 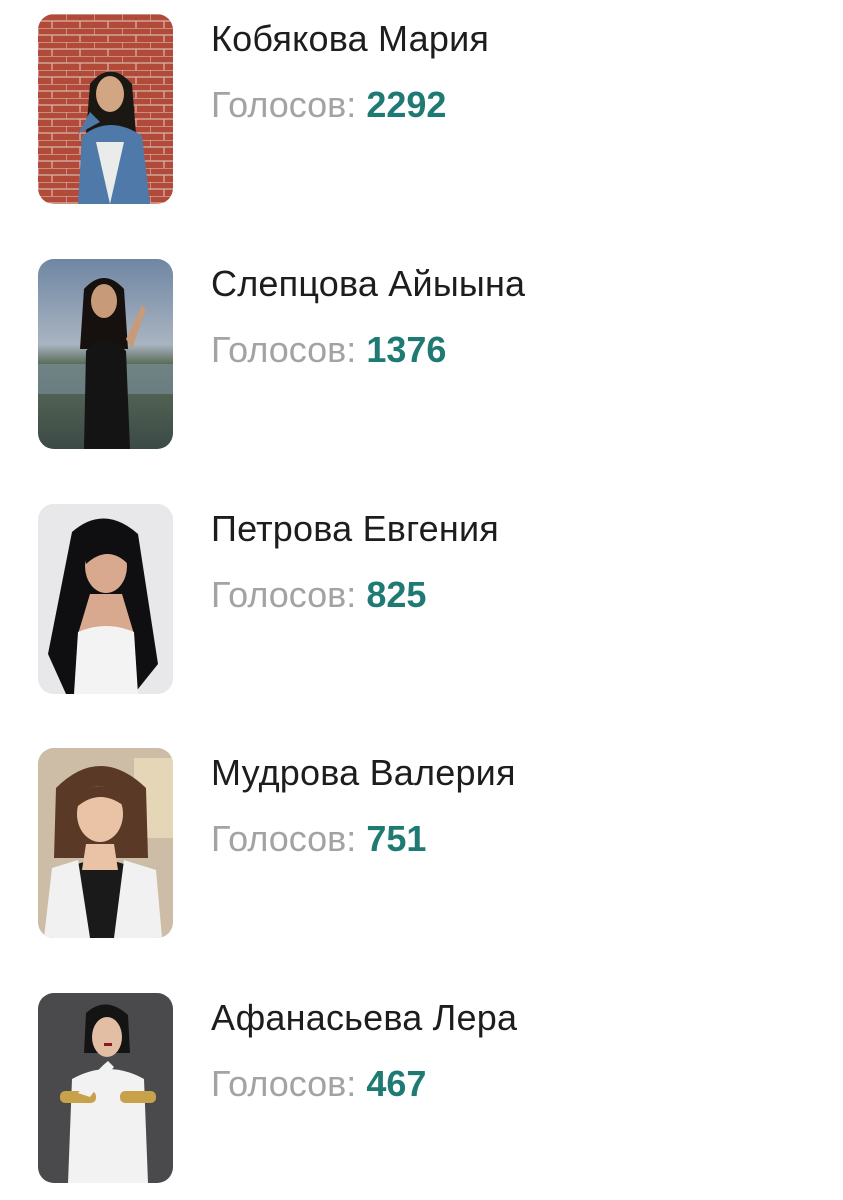 What do you see at coordinates (406, 349) in the screenshot?
I see `votes-count: 1376` at bounding box center [406, 349].